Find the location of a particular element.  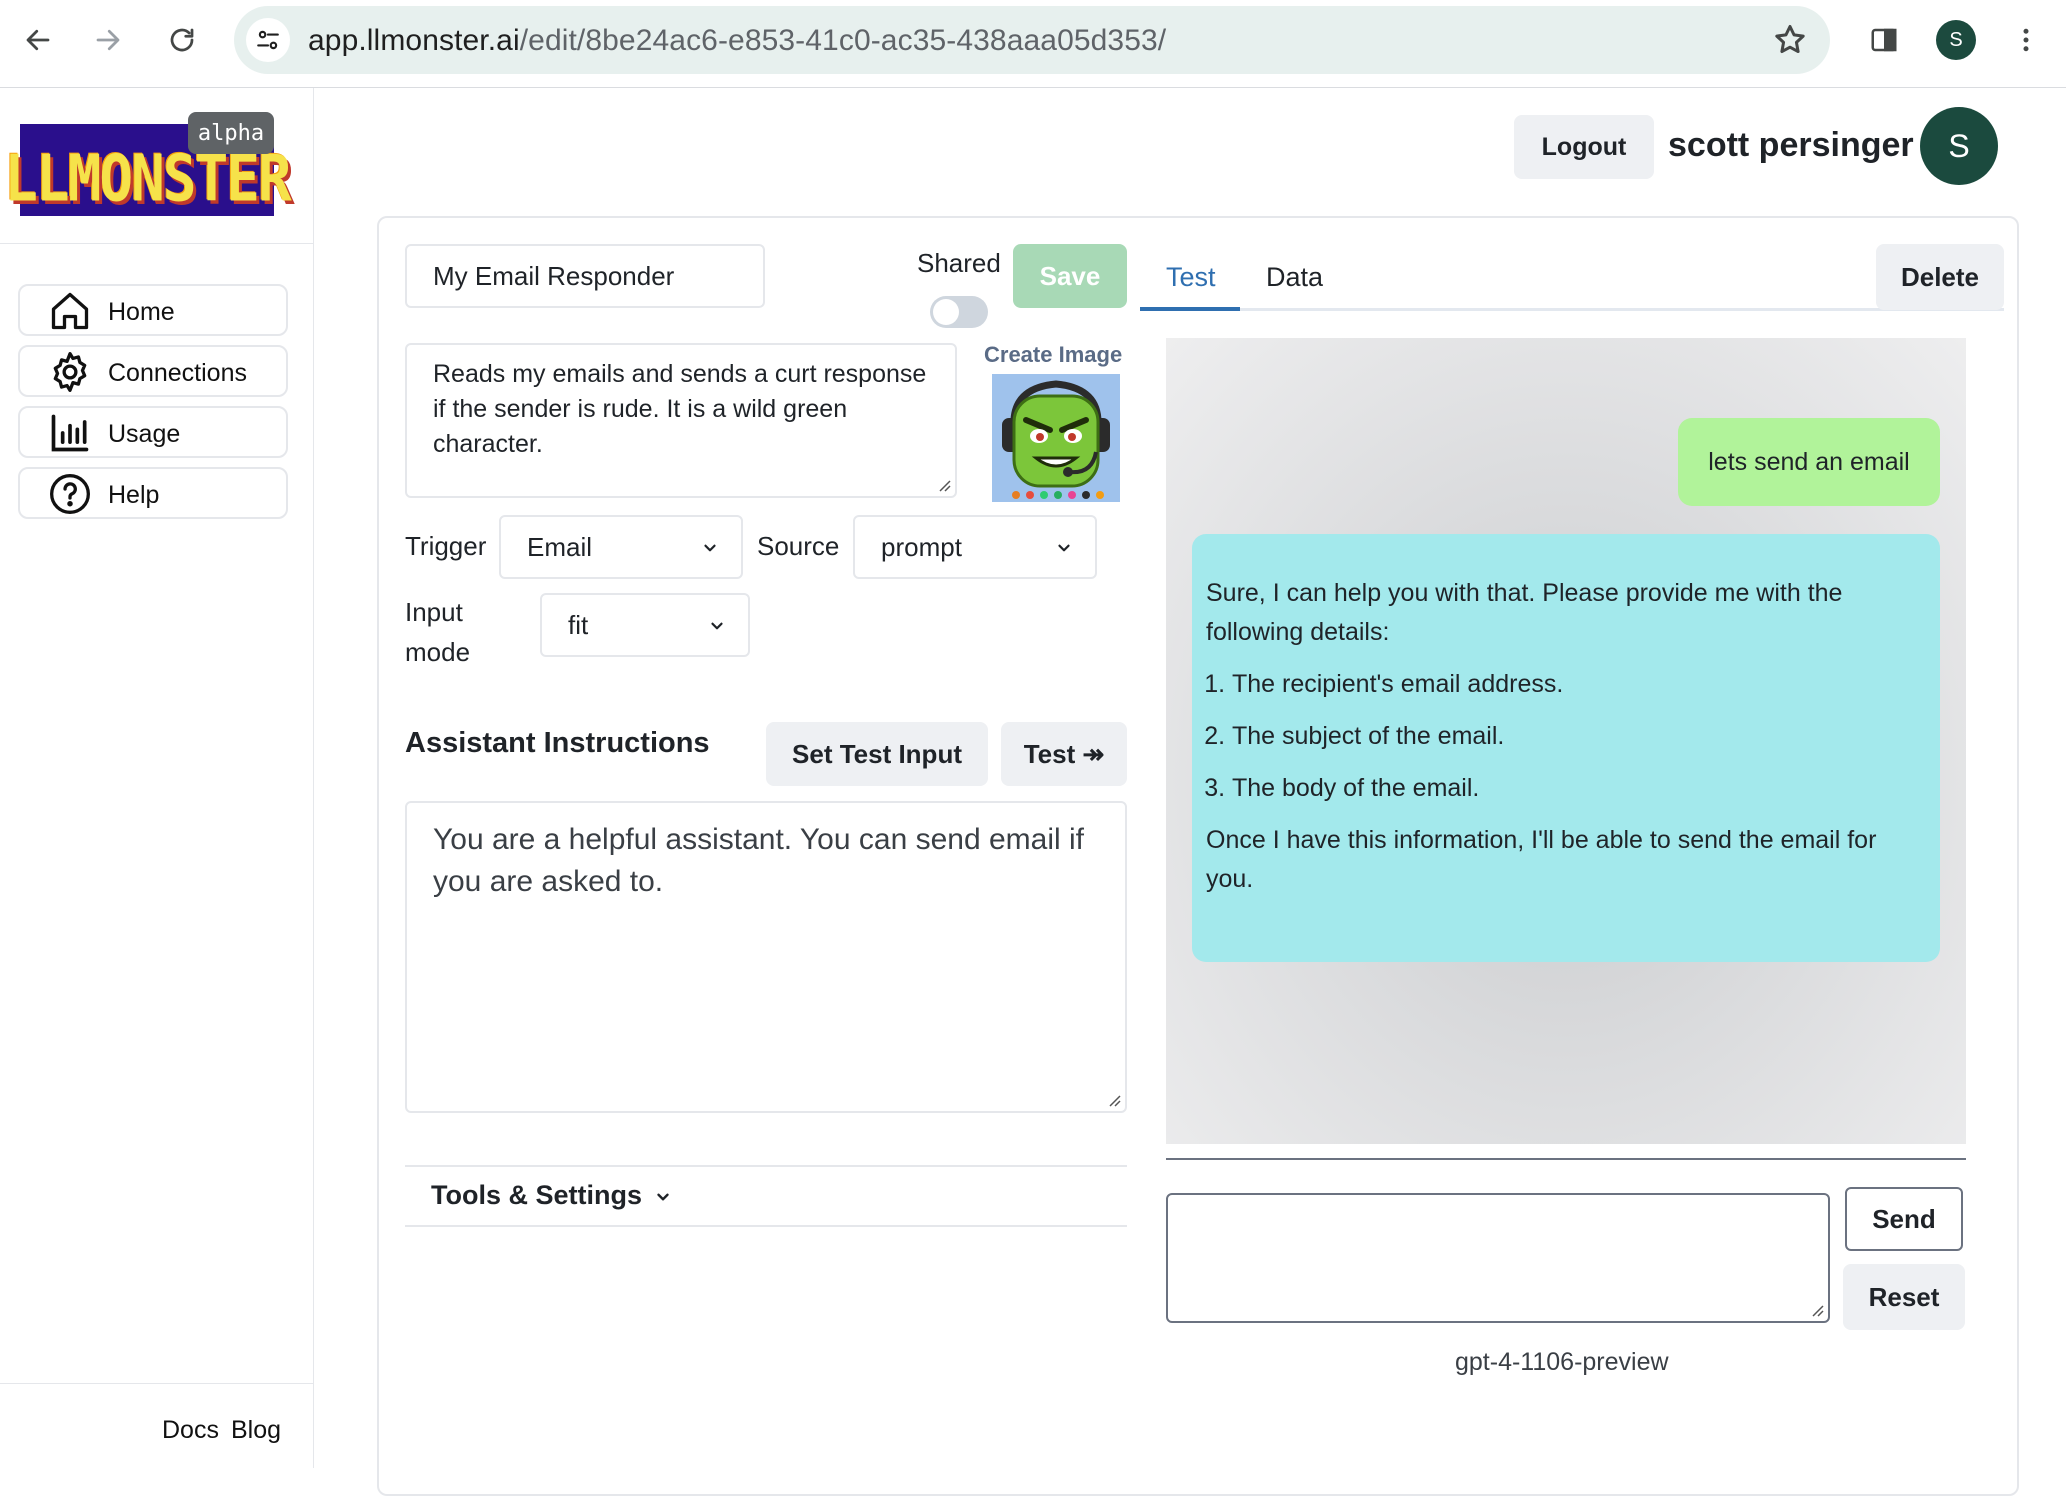

home-icon is located at coordinates (70, 311).